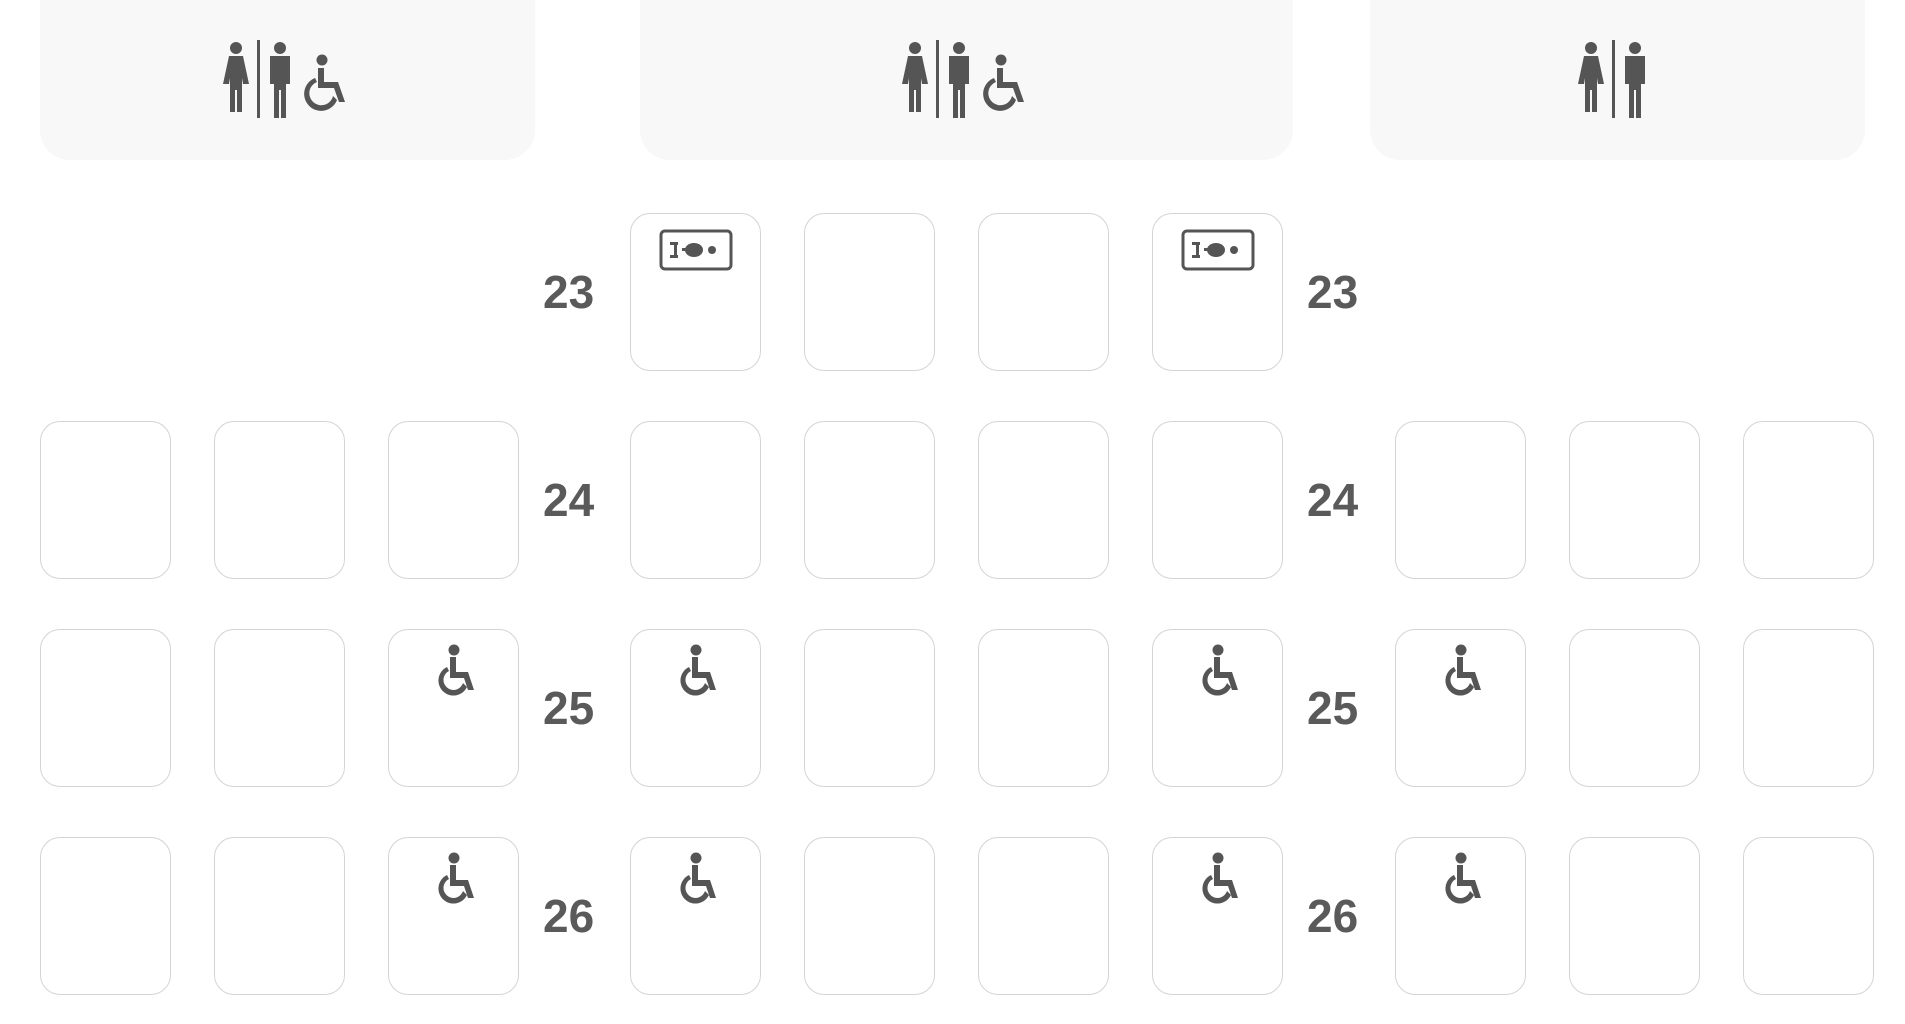  What do you see at coordinates (1611, 79) in the screenshot?
I see `lavatory-woman-man-icon` at bounding box center [1611, 79].